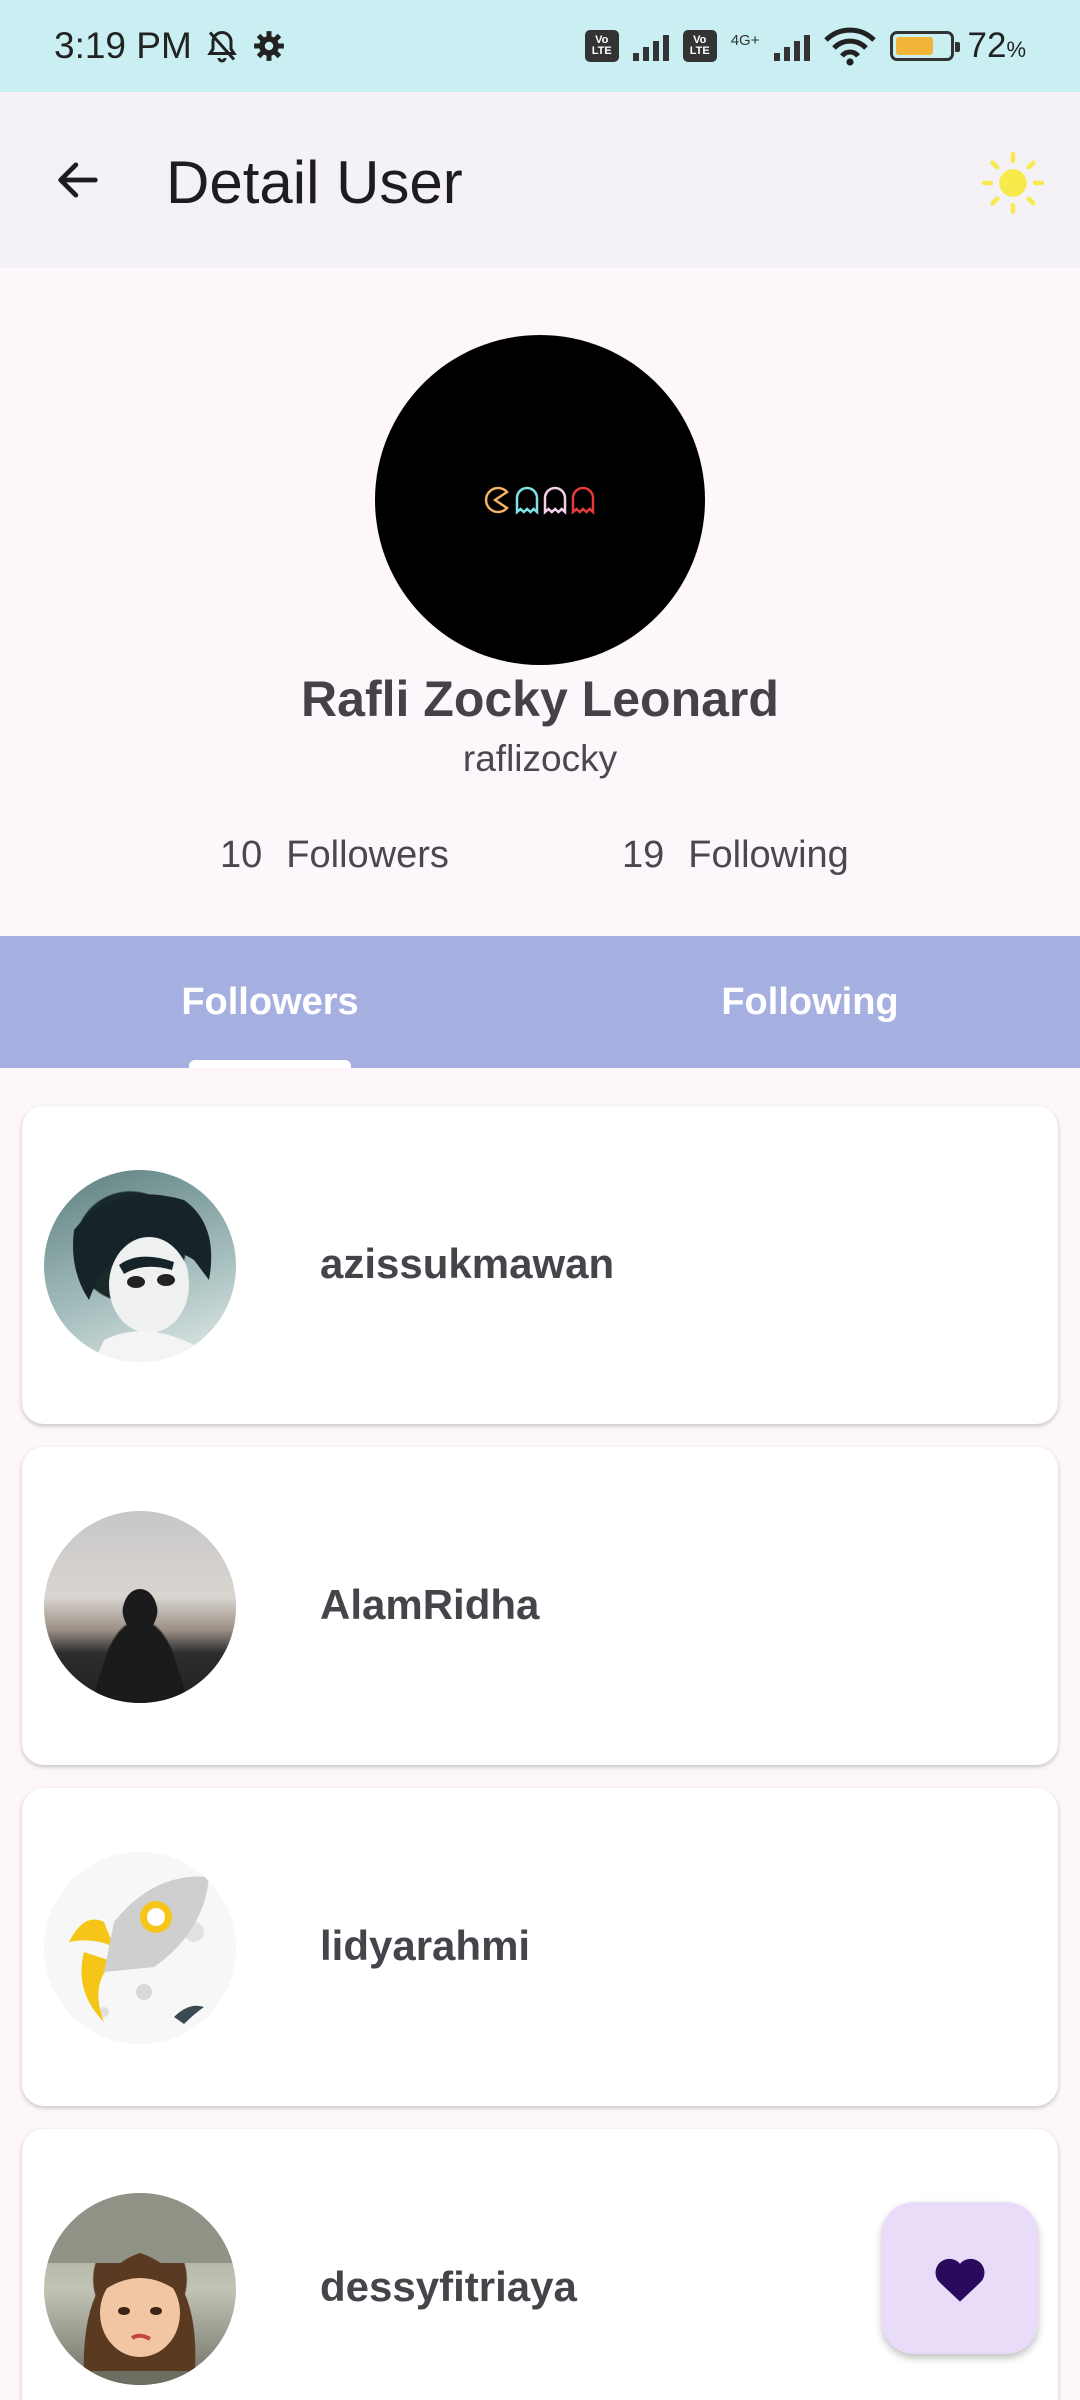 This screenshot has height=2400, width=1080. I want to click on status-time: 3:19 PM, so click(123, 45).